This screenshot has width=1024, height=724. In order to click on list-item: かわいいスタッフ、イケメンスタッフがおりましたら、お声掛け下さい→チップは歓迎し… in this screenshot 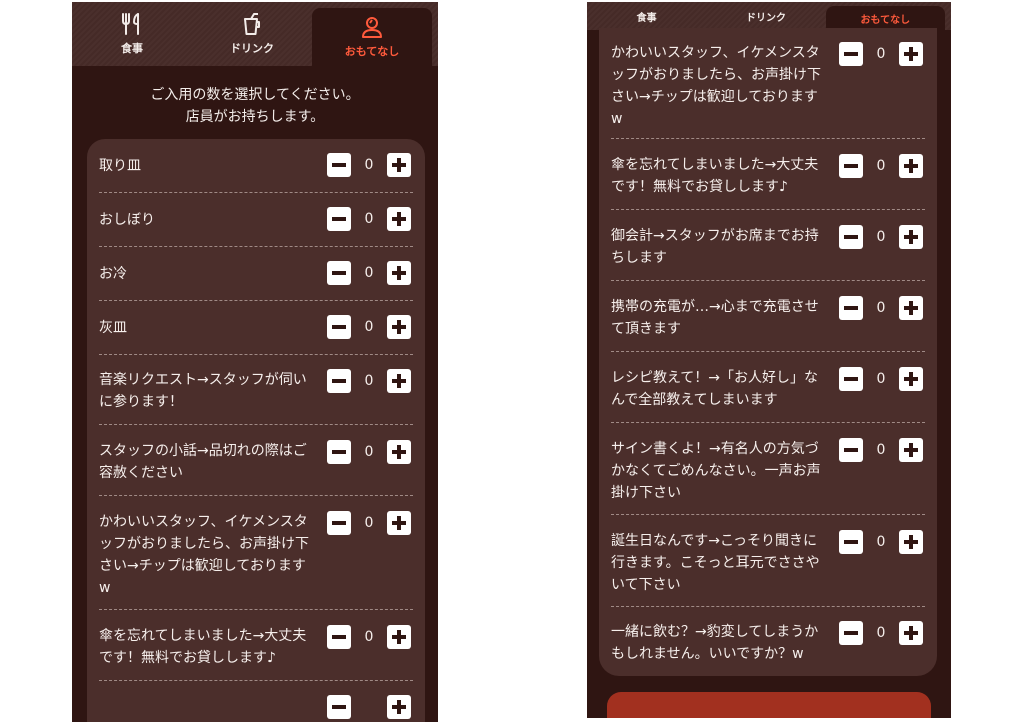, I will do `click(256, 553)`.